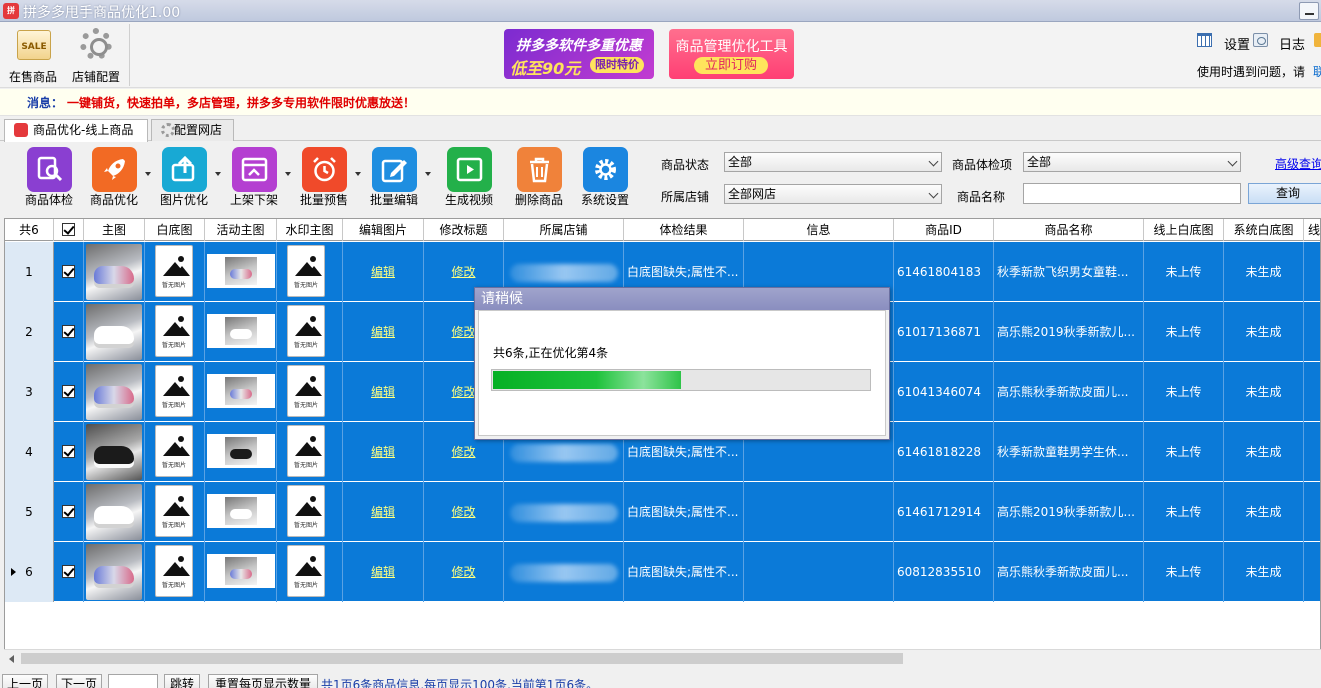 The width and height of the screenshot is (1321, 688). I want to click on dropdown-arrow-icon, so click(428, 174).